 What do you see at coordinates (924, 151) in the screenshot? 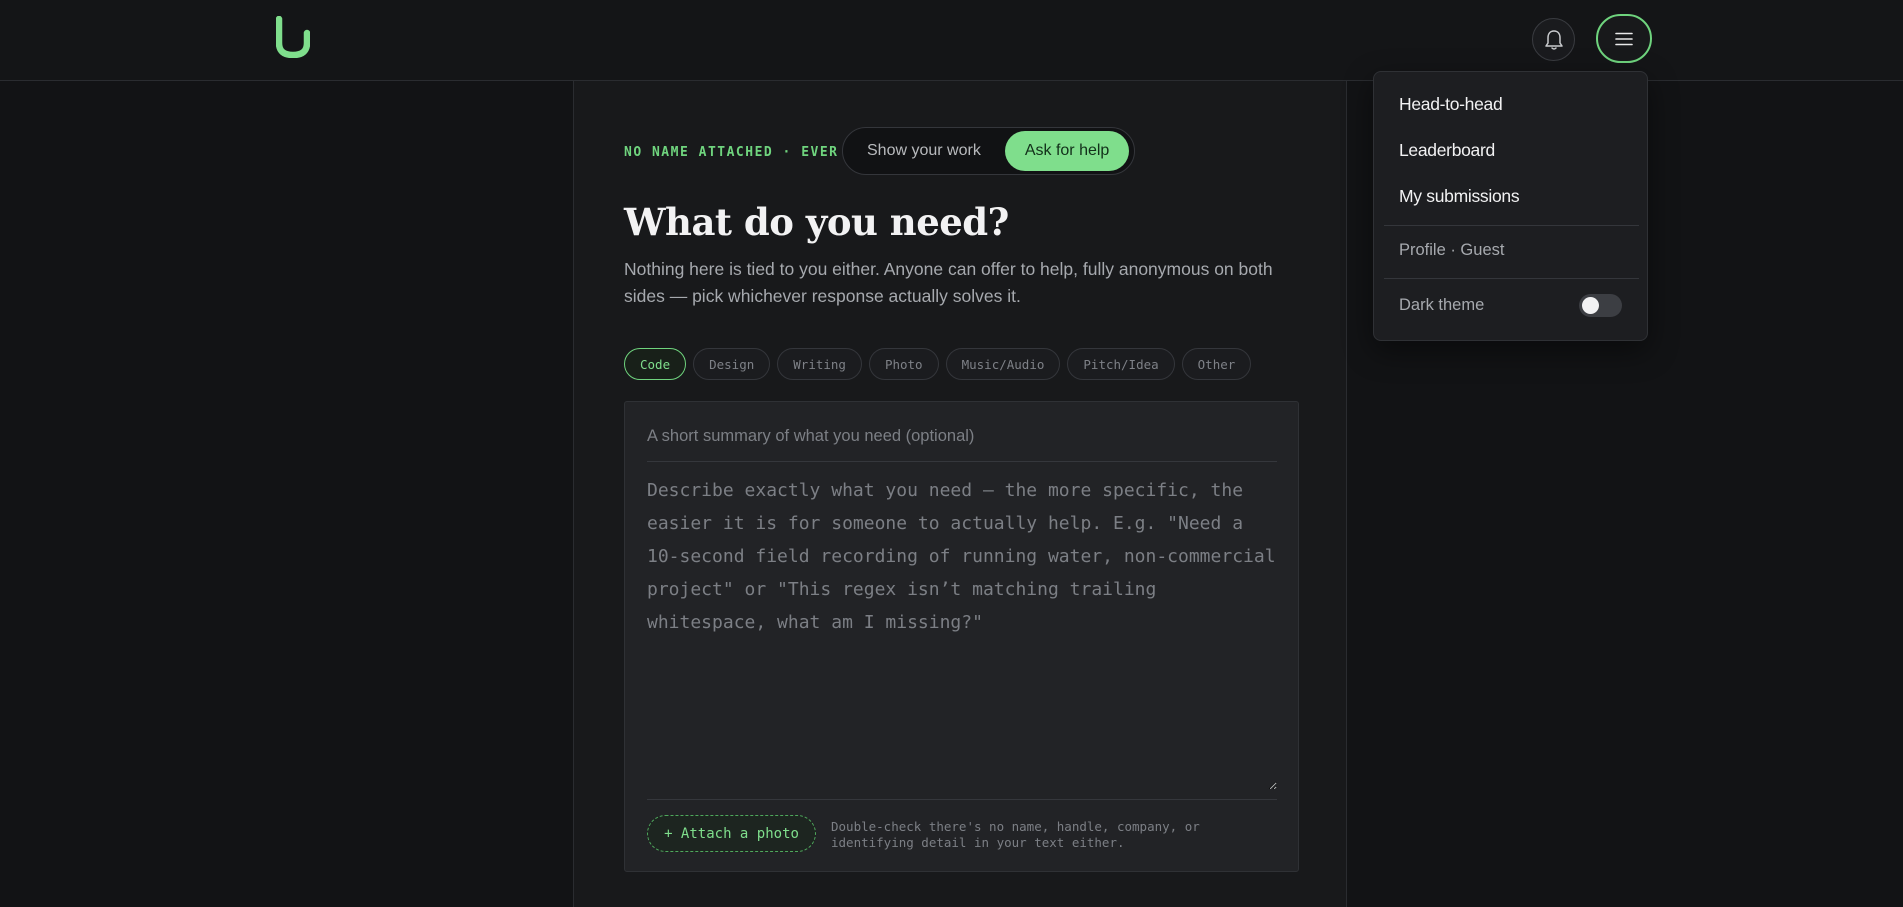
I see `show-your-work-tab: Show your work` at bounding box center [924, 151].